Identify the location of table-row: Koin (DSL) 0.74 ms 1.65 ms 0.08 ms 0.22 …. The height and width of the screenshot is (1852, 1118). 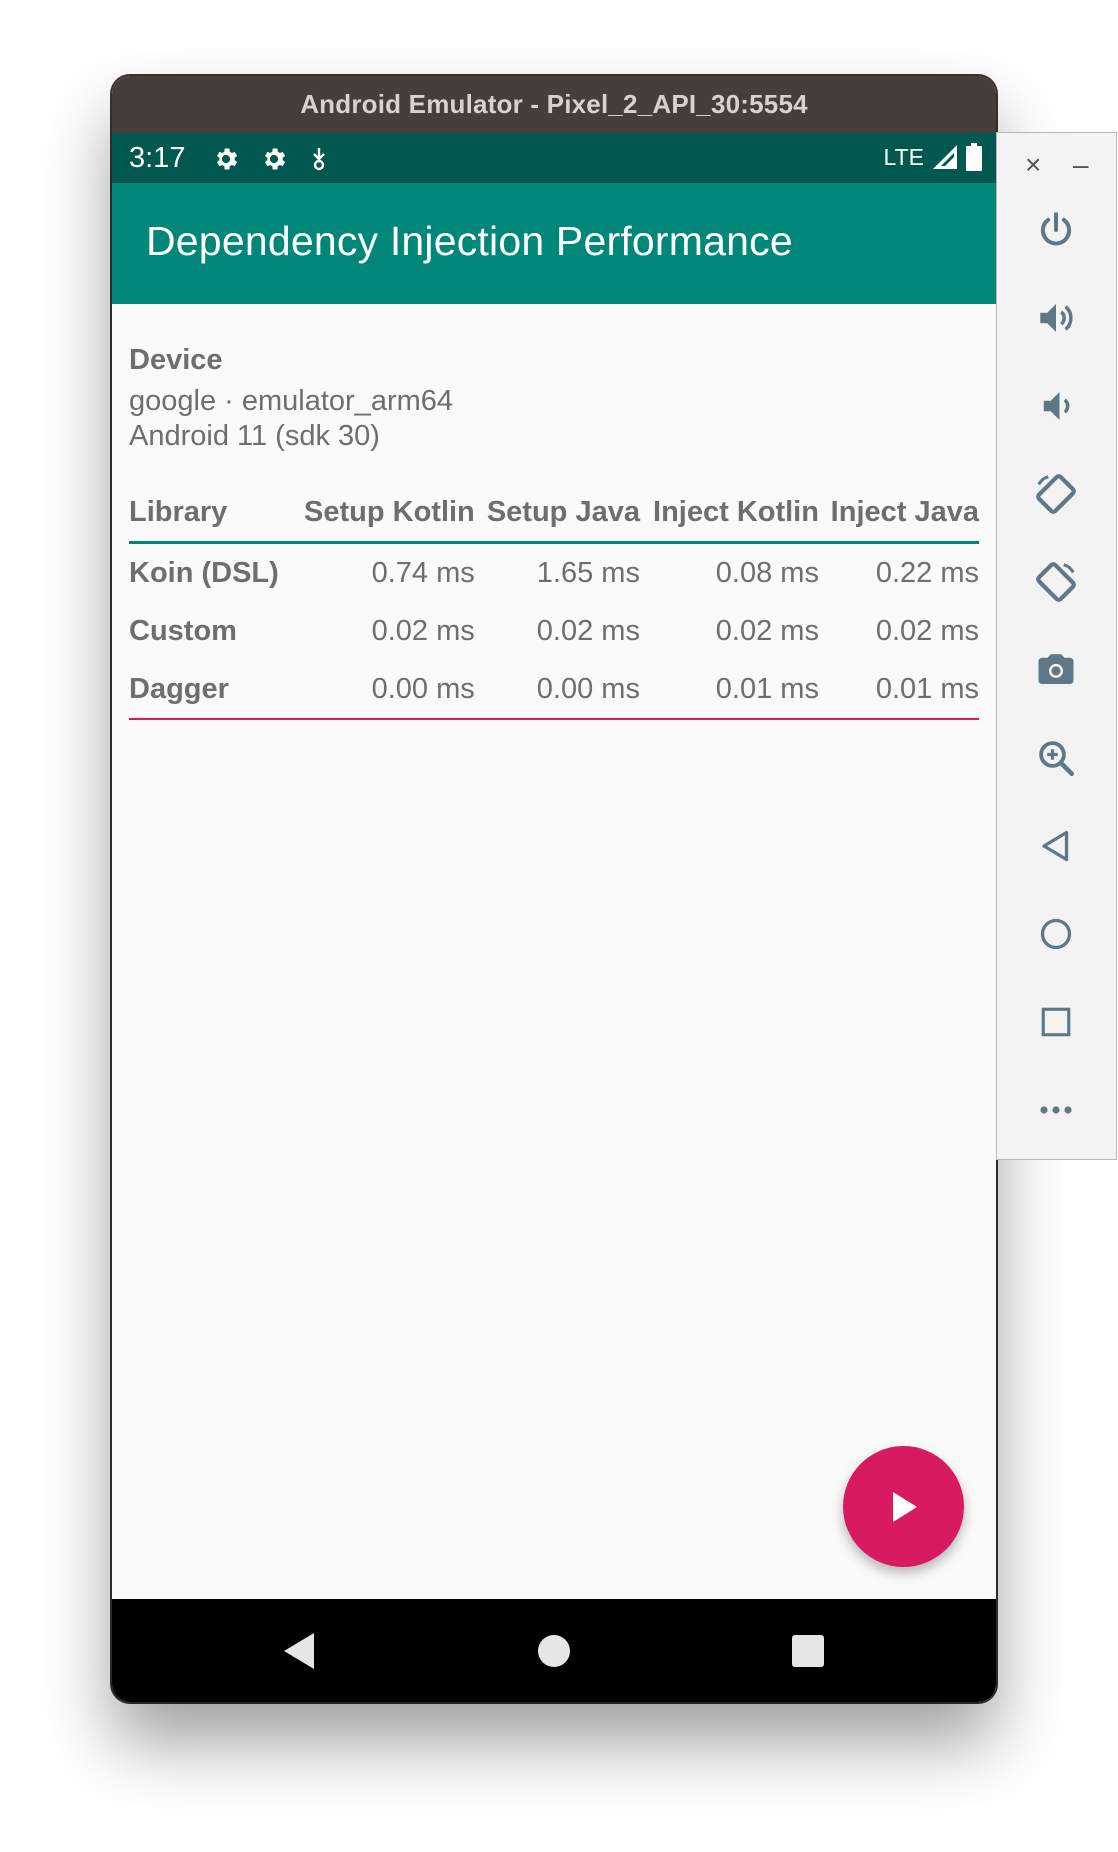
(554, 573).